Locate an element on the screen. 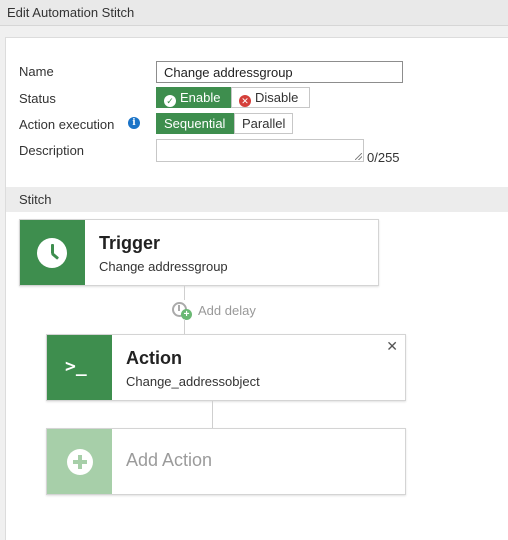 This screenshot has height=540, width=508. plus-circle-icon is located at coordinates (80, 462).